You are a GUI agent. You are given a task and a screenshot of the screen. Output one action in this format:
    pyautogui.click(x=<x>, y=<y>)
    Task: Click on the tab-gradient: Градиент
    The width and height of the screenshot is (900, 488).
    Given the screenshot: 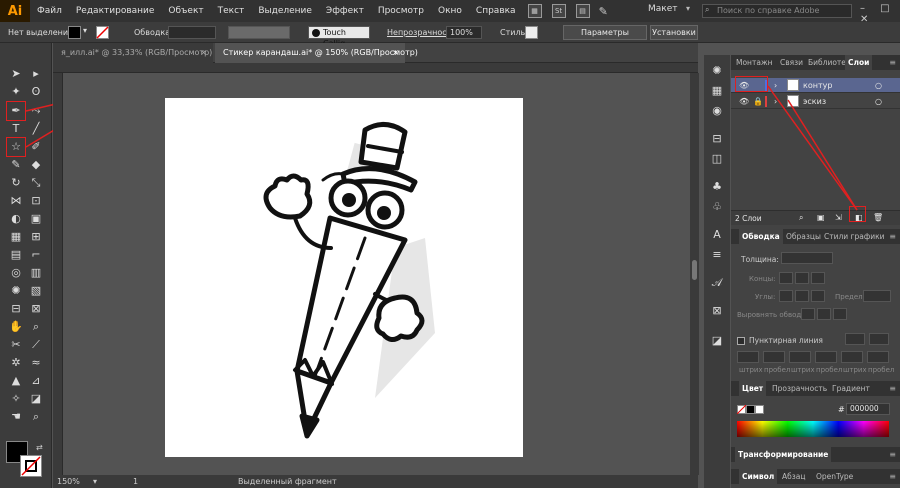 What is the action you would take?
    pyautogui.click(x=851, y=388)
    